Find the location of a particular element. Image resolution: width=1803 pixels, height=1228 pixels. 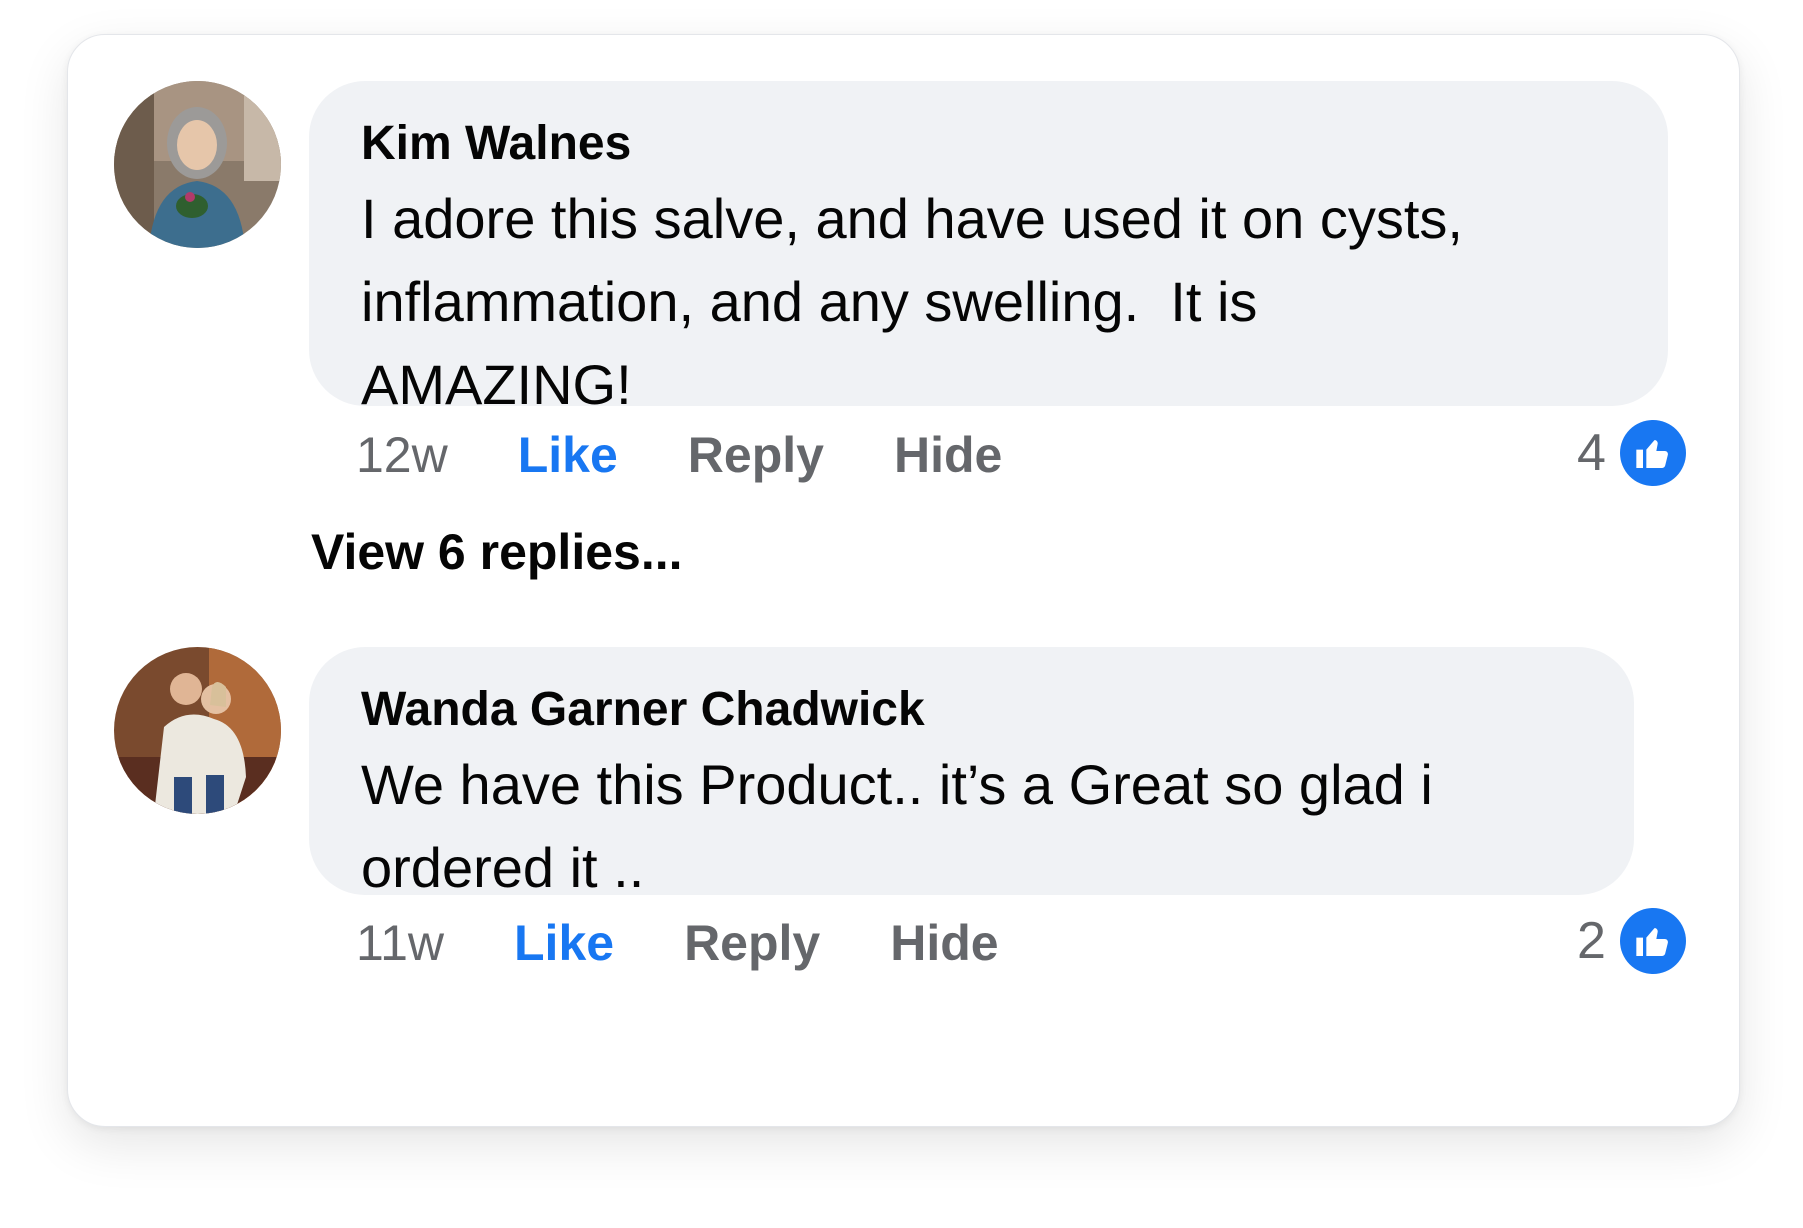

comment-timestamp: 12w is located at coordinates (402, 455).